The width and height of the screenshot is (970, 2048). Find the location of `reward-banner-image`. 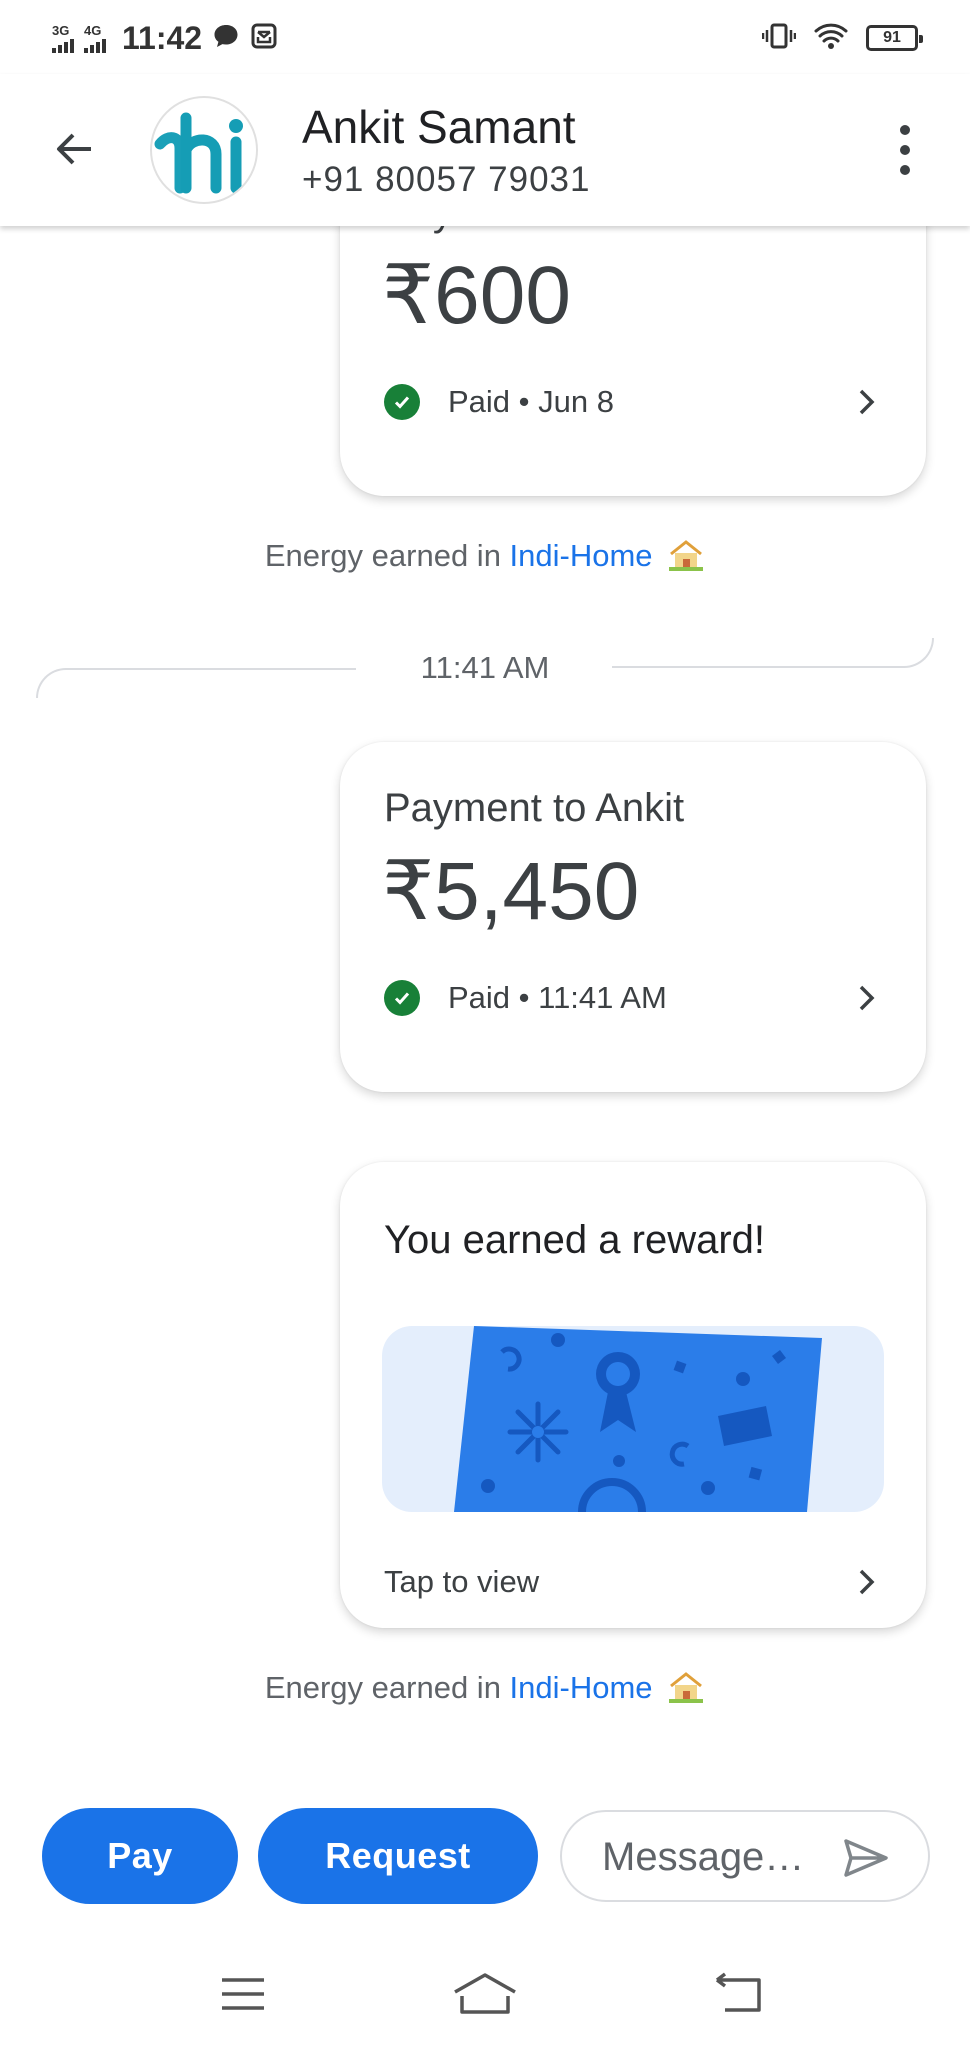

reward-banner-image is located at coordinates (633, 1419).